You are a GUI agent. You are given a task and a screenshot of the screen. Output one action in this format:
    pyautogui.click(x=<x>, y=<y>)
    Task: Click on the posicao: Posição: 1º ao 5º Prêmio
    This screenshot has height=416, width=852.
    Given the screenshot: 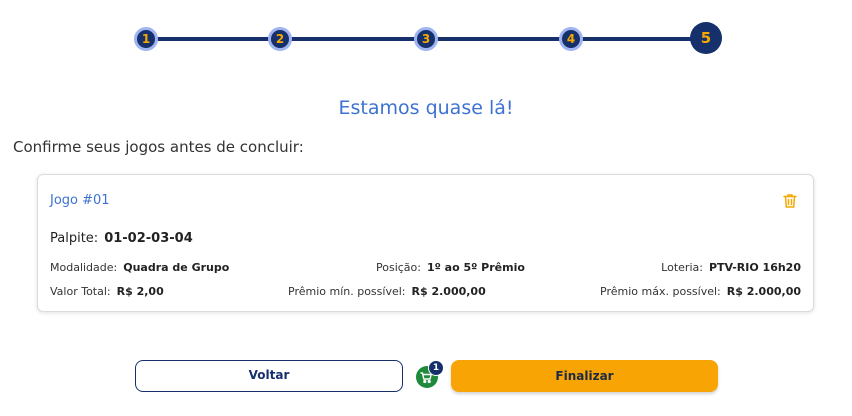 What is the action you would take?
    pyautogui.click(x=450, y=267)
    